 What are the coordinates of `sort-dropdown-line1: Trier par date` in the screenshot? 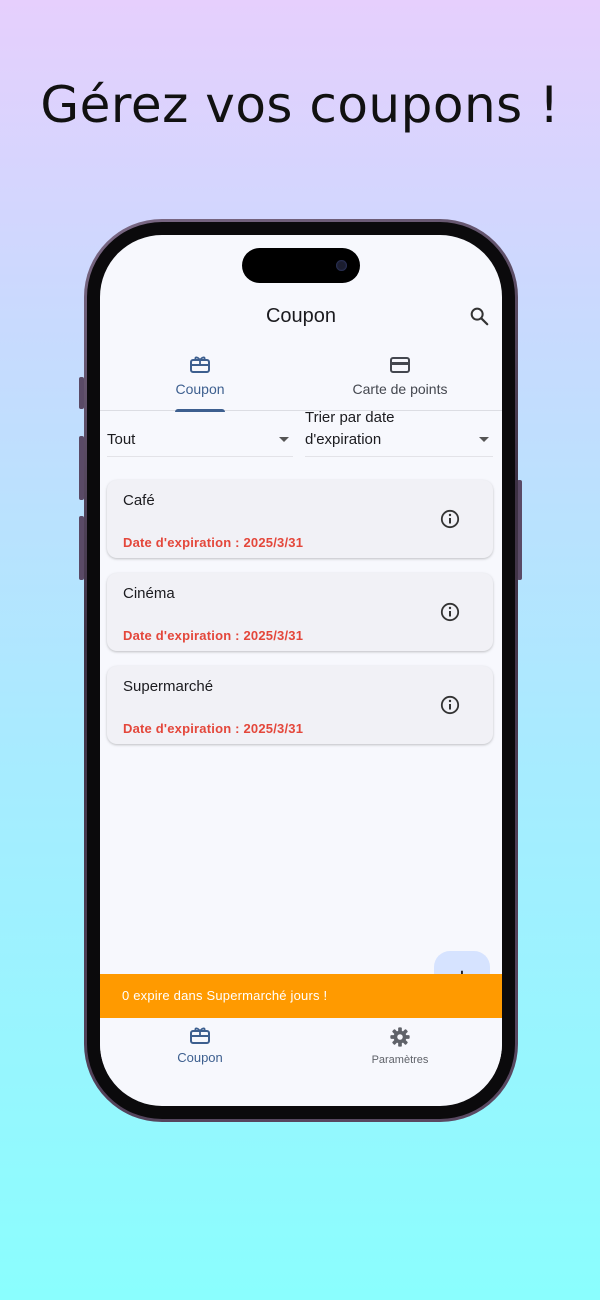 It's located at (350, 417).